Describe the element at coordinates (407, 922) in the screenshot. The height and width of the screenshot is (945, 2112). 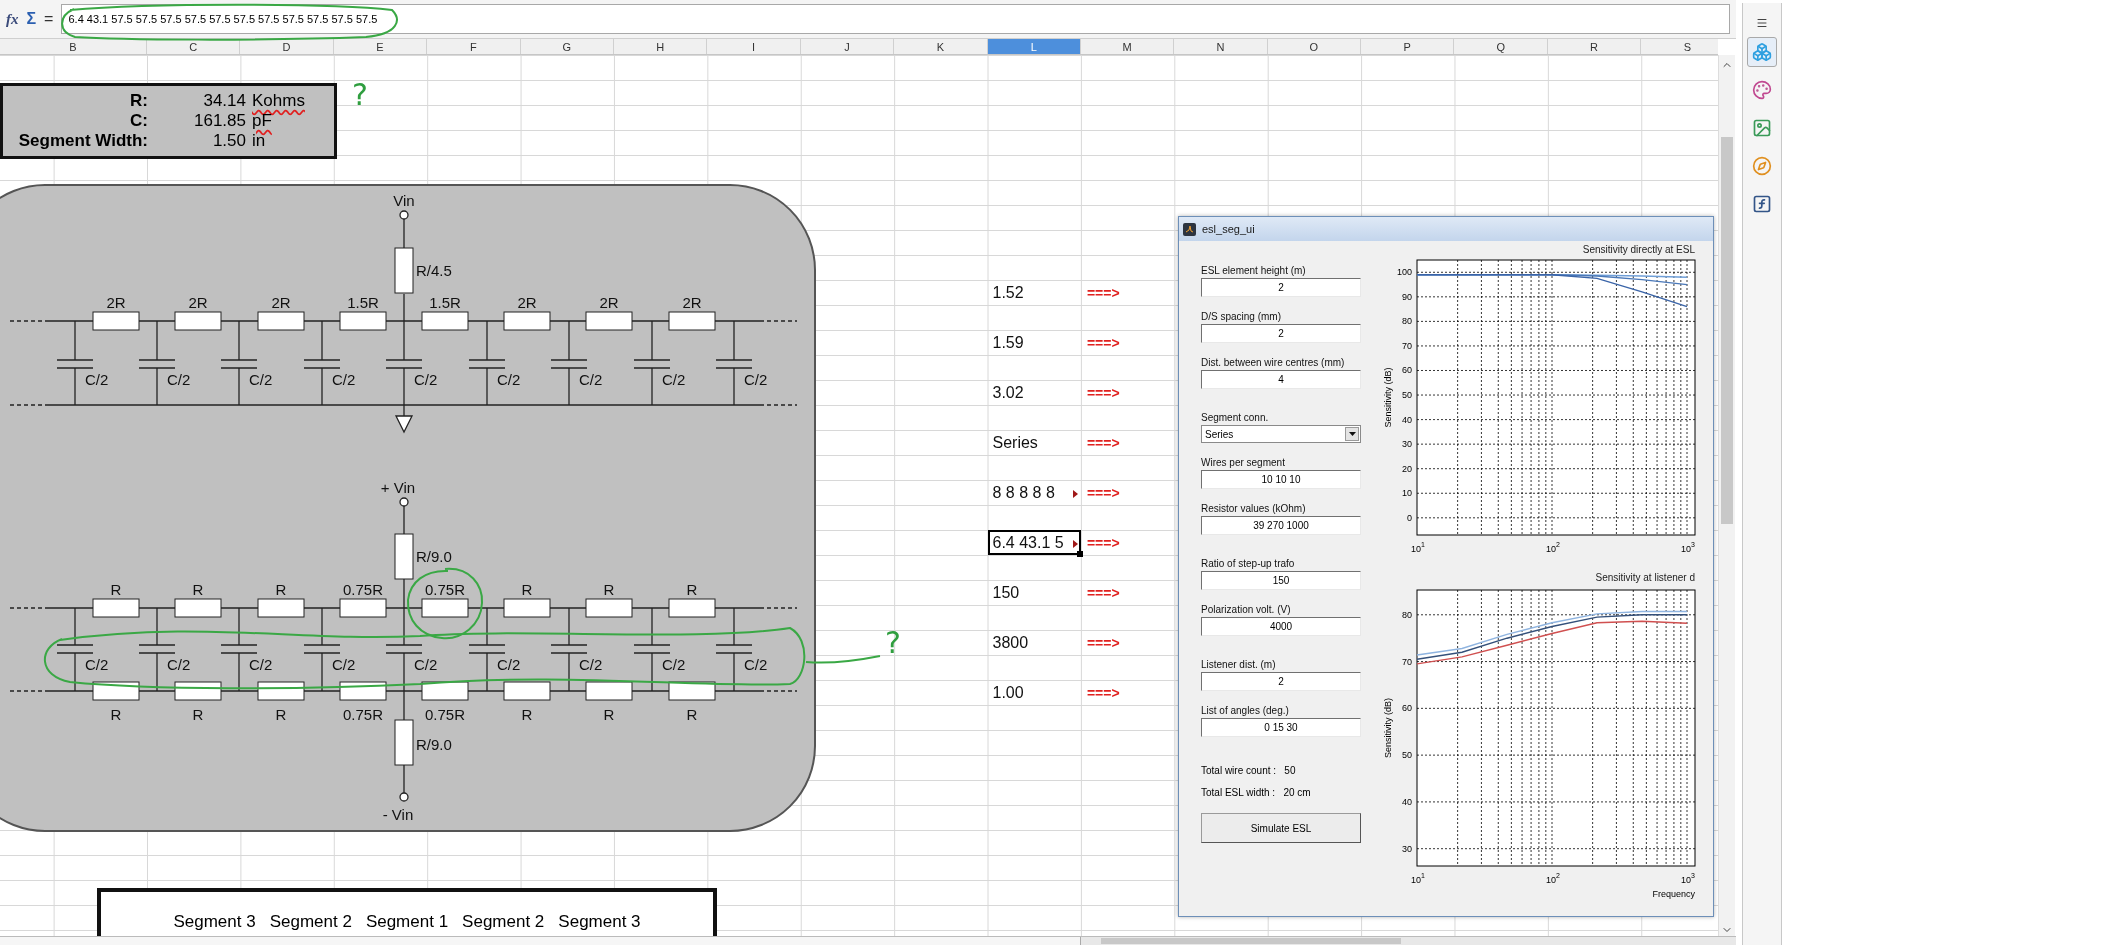
I see `segment-label: Segment 1` at that location.